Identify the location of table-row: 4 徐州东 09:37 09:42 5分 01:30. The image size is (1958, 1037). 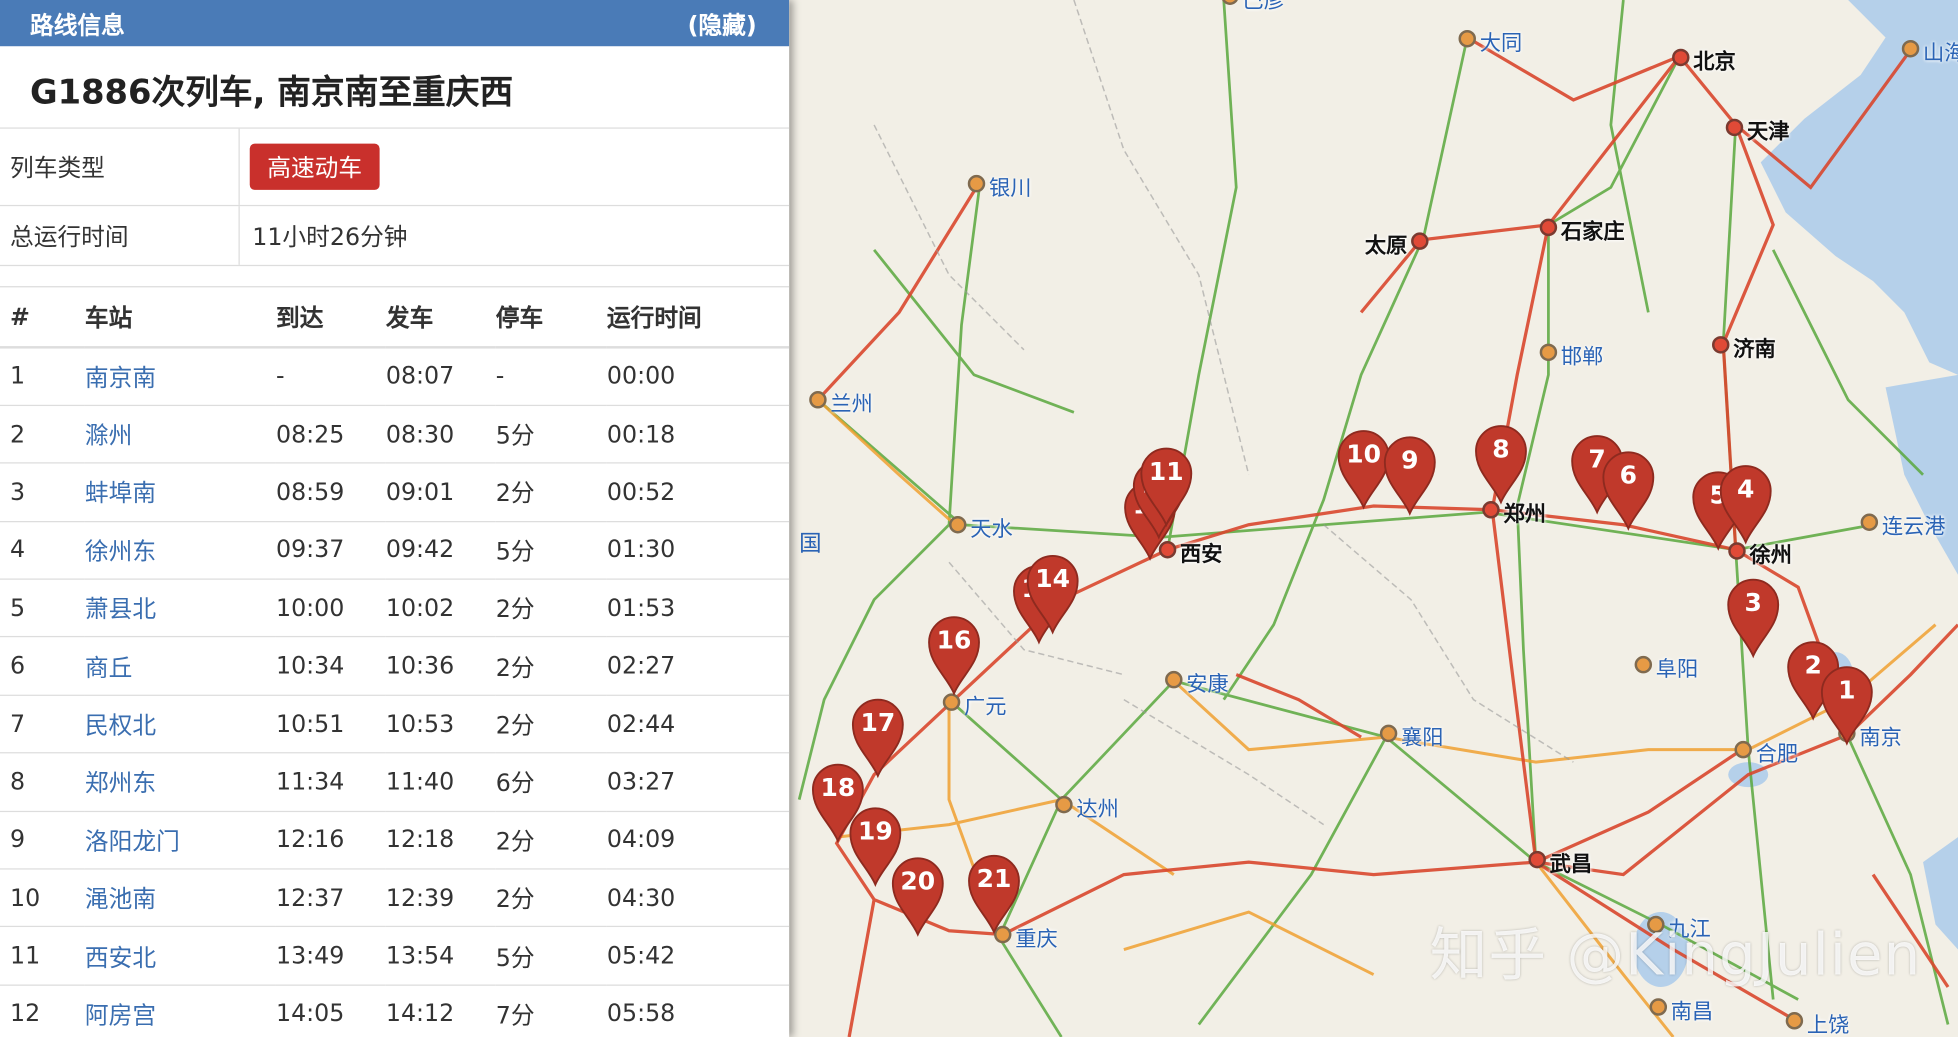
(395, 550).